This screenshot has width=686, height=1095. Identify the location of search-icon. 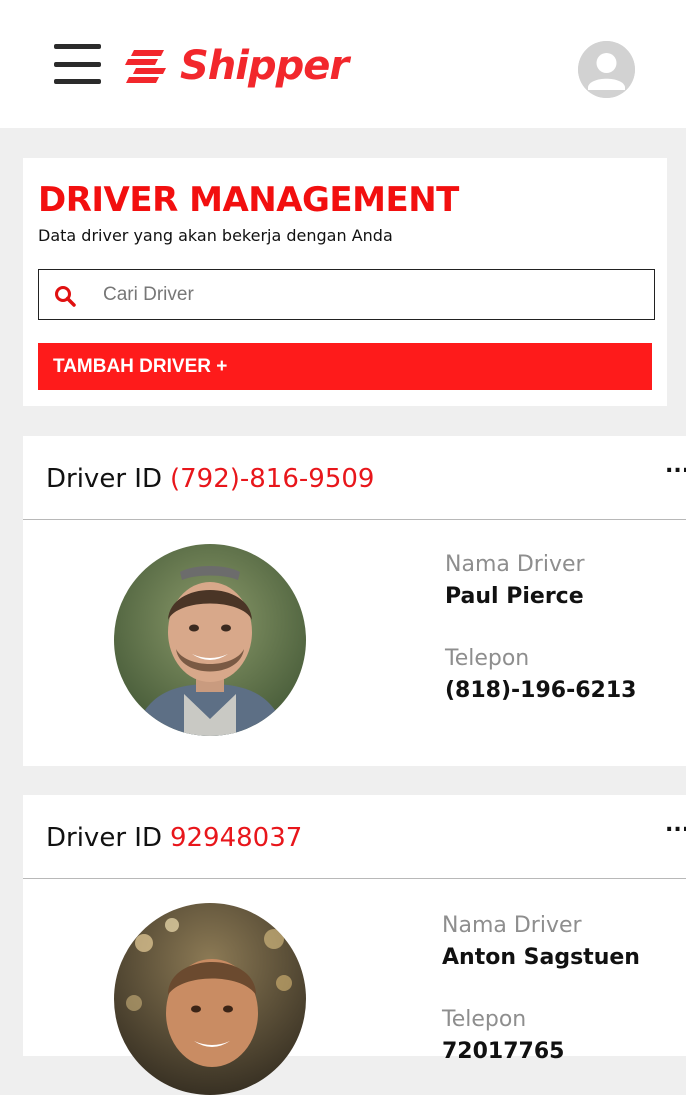
(65, 296).